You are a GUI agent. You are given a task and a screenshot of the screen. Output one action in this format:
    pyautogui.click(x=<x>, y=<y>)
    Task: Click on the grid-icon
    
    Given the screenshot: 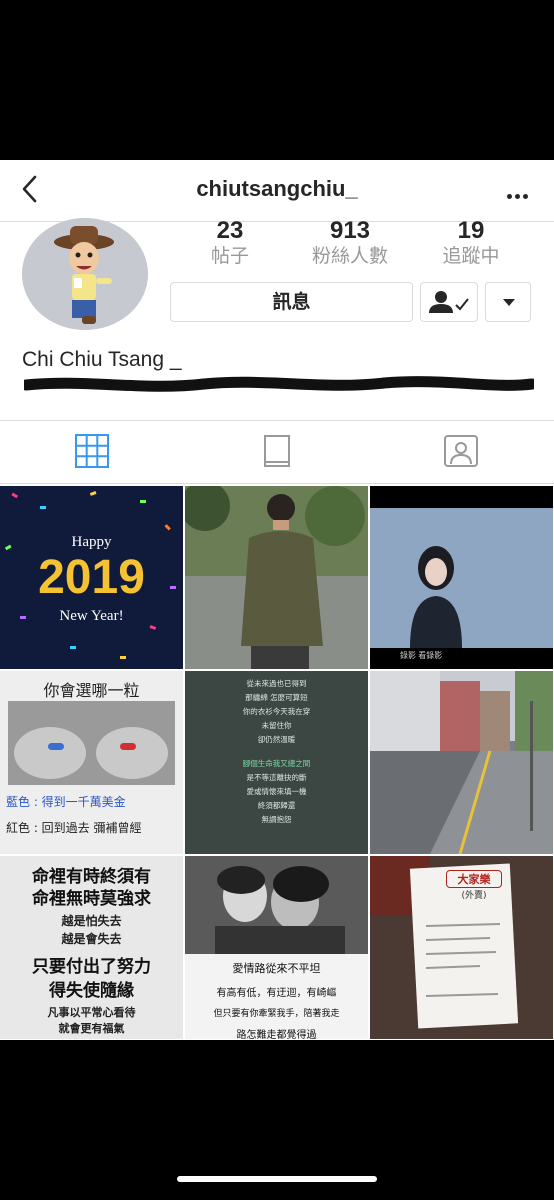 What is the action you would take?
    pyautogui.click(x=92, y=451)
    